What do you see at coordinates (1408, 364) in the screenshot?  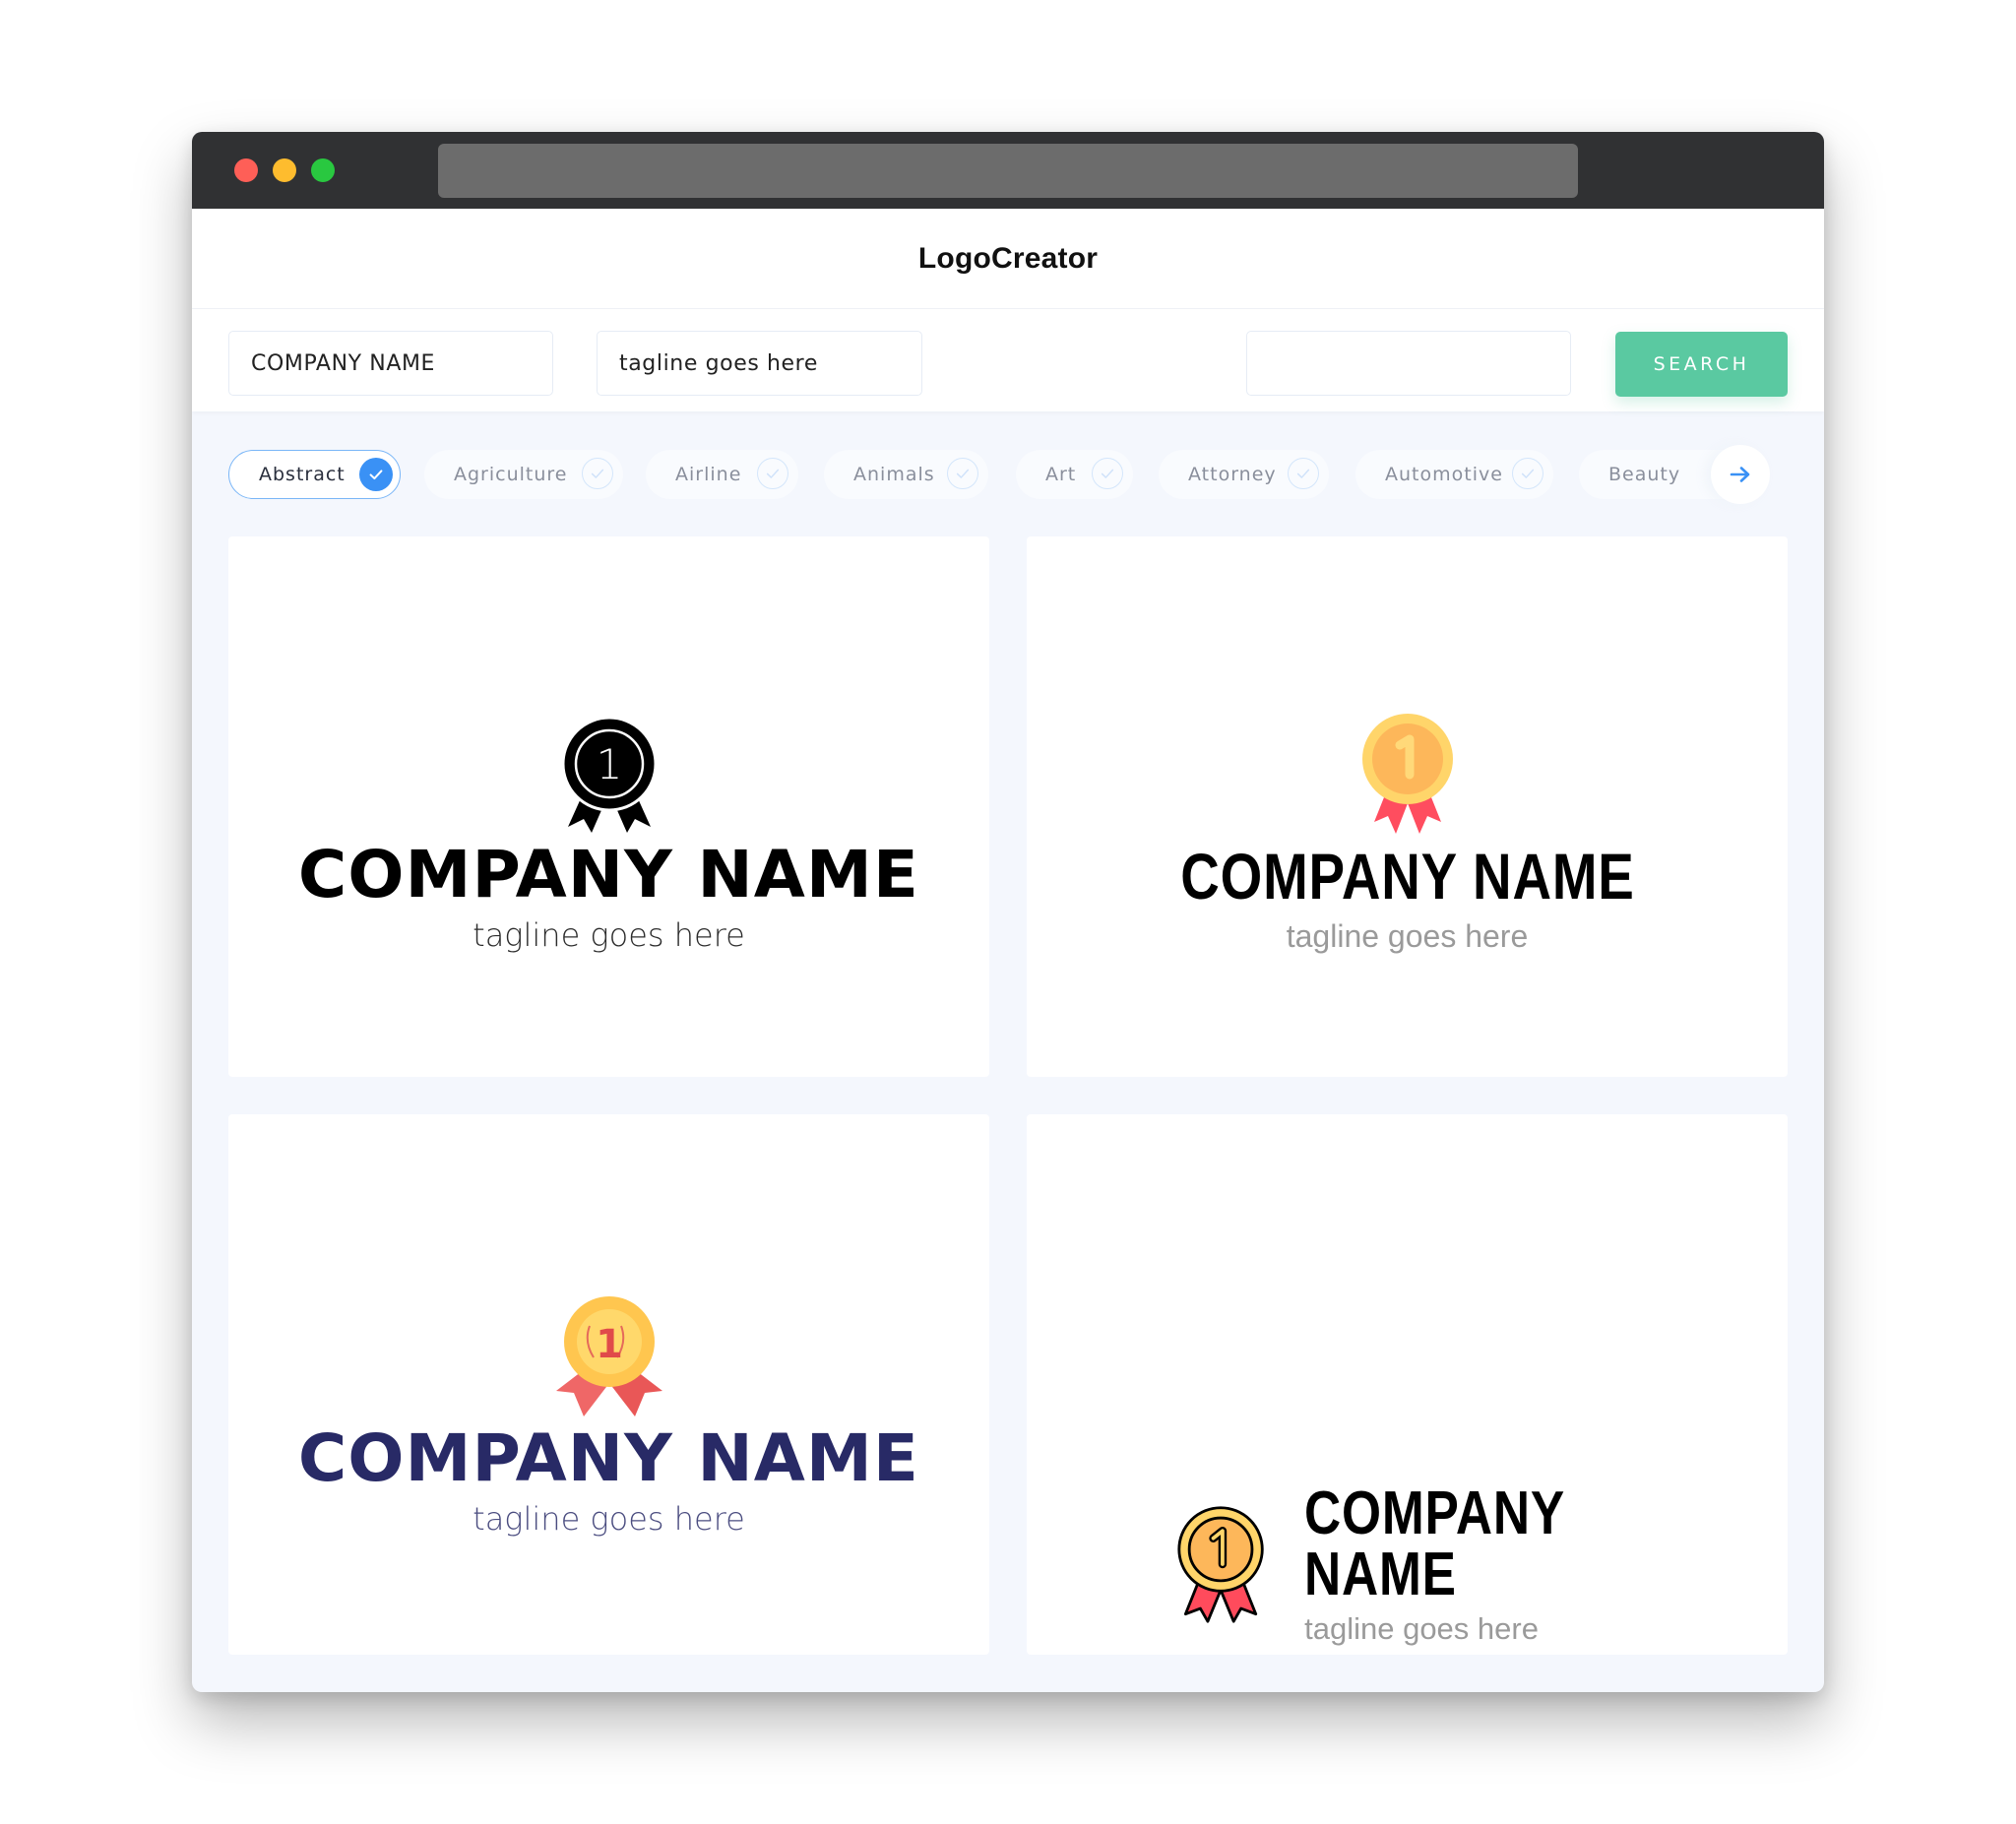 I see `keyword-input` at bounding box center [1408, 364].